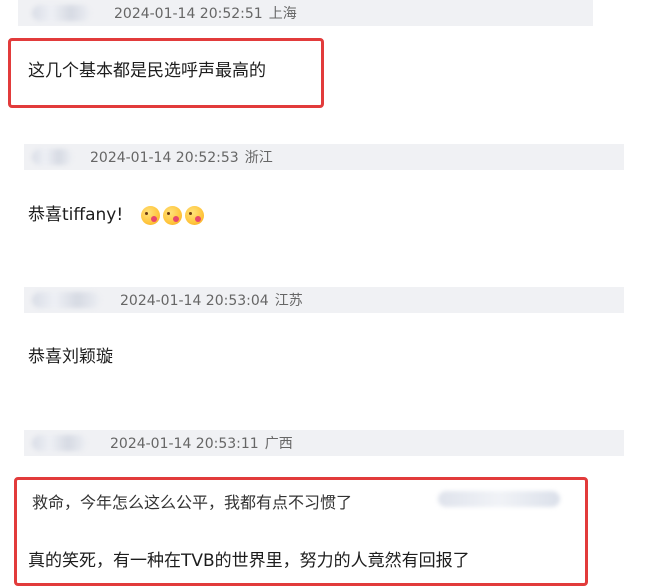 The width and height of the screenshot is (660, 587). I want to click on comment-text: 真的笑死，有一种在TVB的世界里，努力的人竟然有回报了, so click(249, 561).